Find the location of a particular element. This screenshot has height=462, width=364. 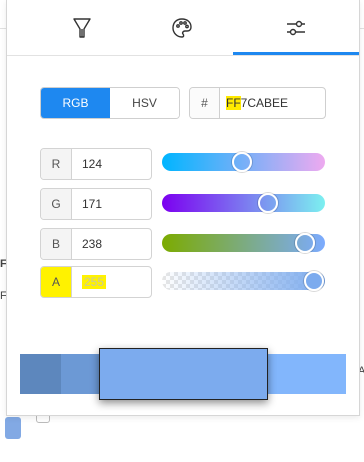

brush-icon is located at coordinates (82, 28).